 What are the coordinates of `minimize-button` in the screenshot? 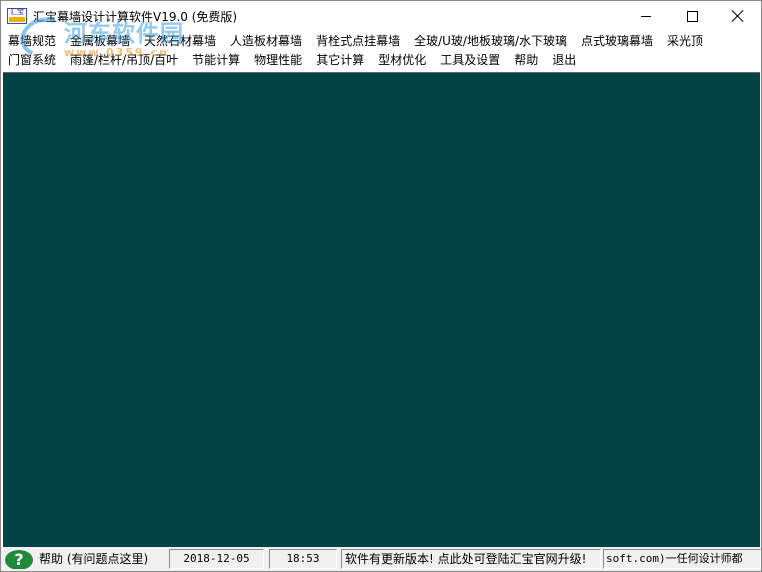 It's located at (646, 16).